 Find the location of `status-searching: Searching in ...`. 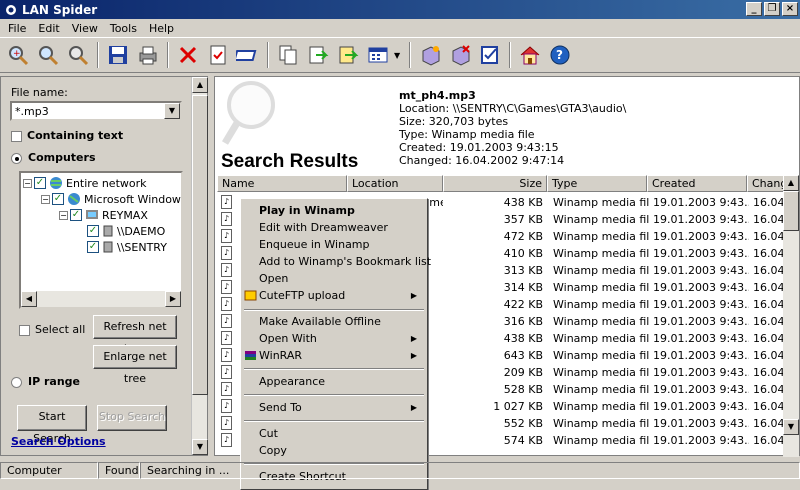

status-searching: Searching in ... is located at coordinates (470, 470).